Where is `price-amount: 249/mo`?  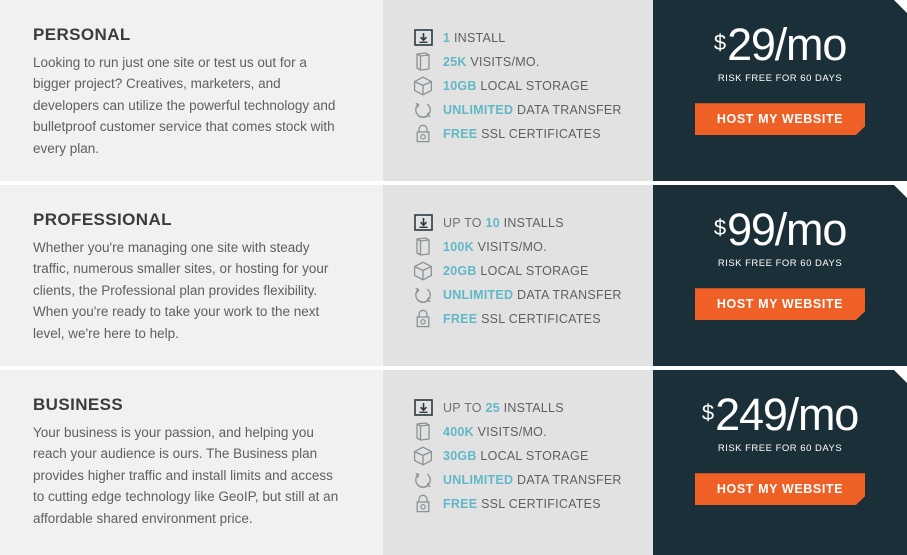
price-amount: 249/mo is located at coordinates (787, 414).